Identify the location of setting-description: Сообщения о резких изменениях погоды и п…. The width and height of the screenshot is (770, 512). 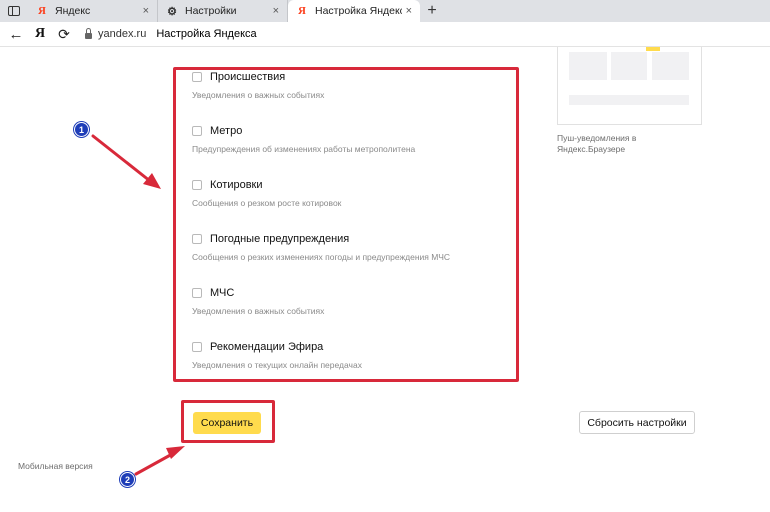
(321, 257).